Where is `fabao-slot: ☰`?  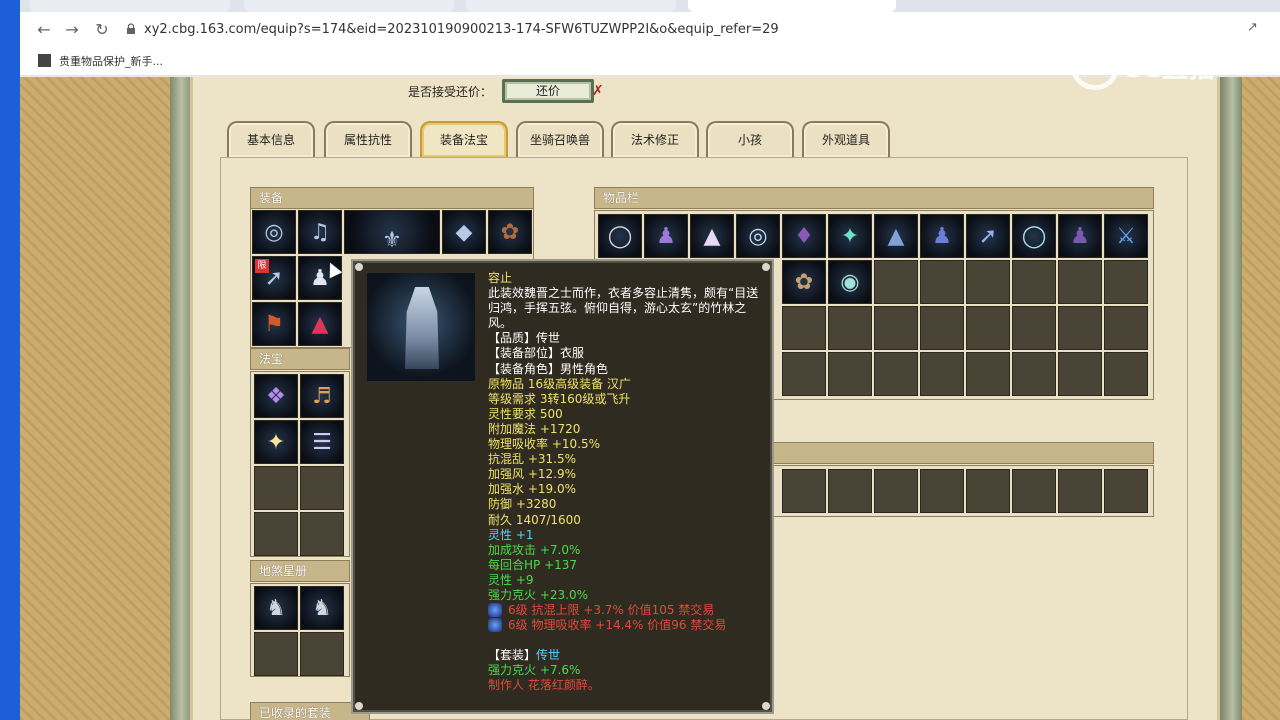
fabao-slot: ☰ is located at coordinates (322, 442).